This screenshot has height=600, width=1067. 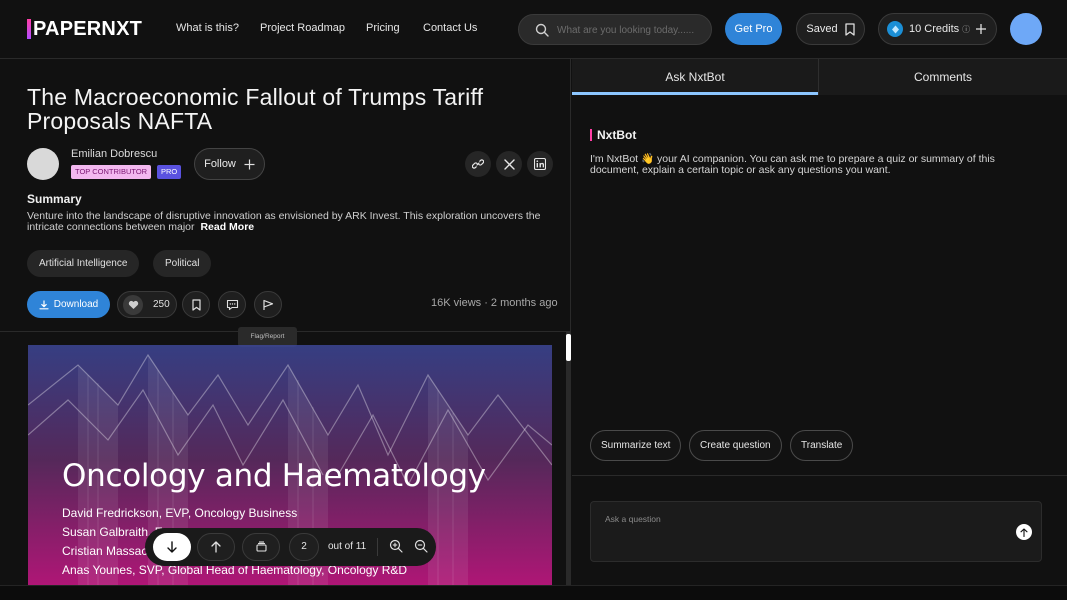 I want to click on flag-icon, so click(x=268, y=304).